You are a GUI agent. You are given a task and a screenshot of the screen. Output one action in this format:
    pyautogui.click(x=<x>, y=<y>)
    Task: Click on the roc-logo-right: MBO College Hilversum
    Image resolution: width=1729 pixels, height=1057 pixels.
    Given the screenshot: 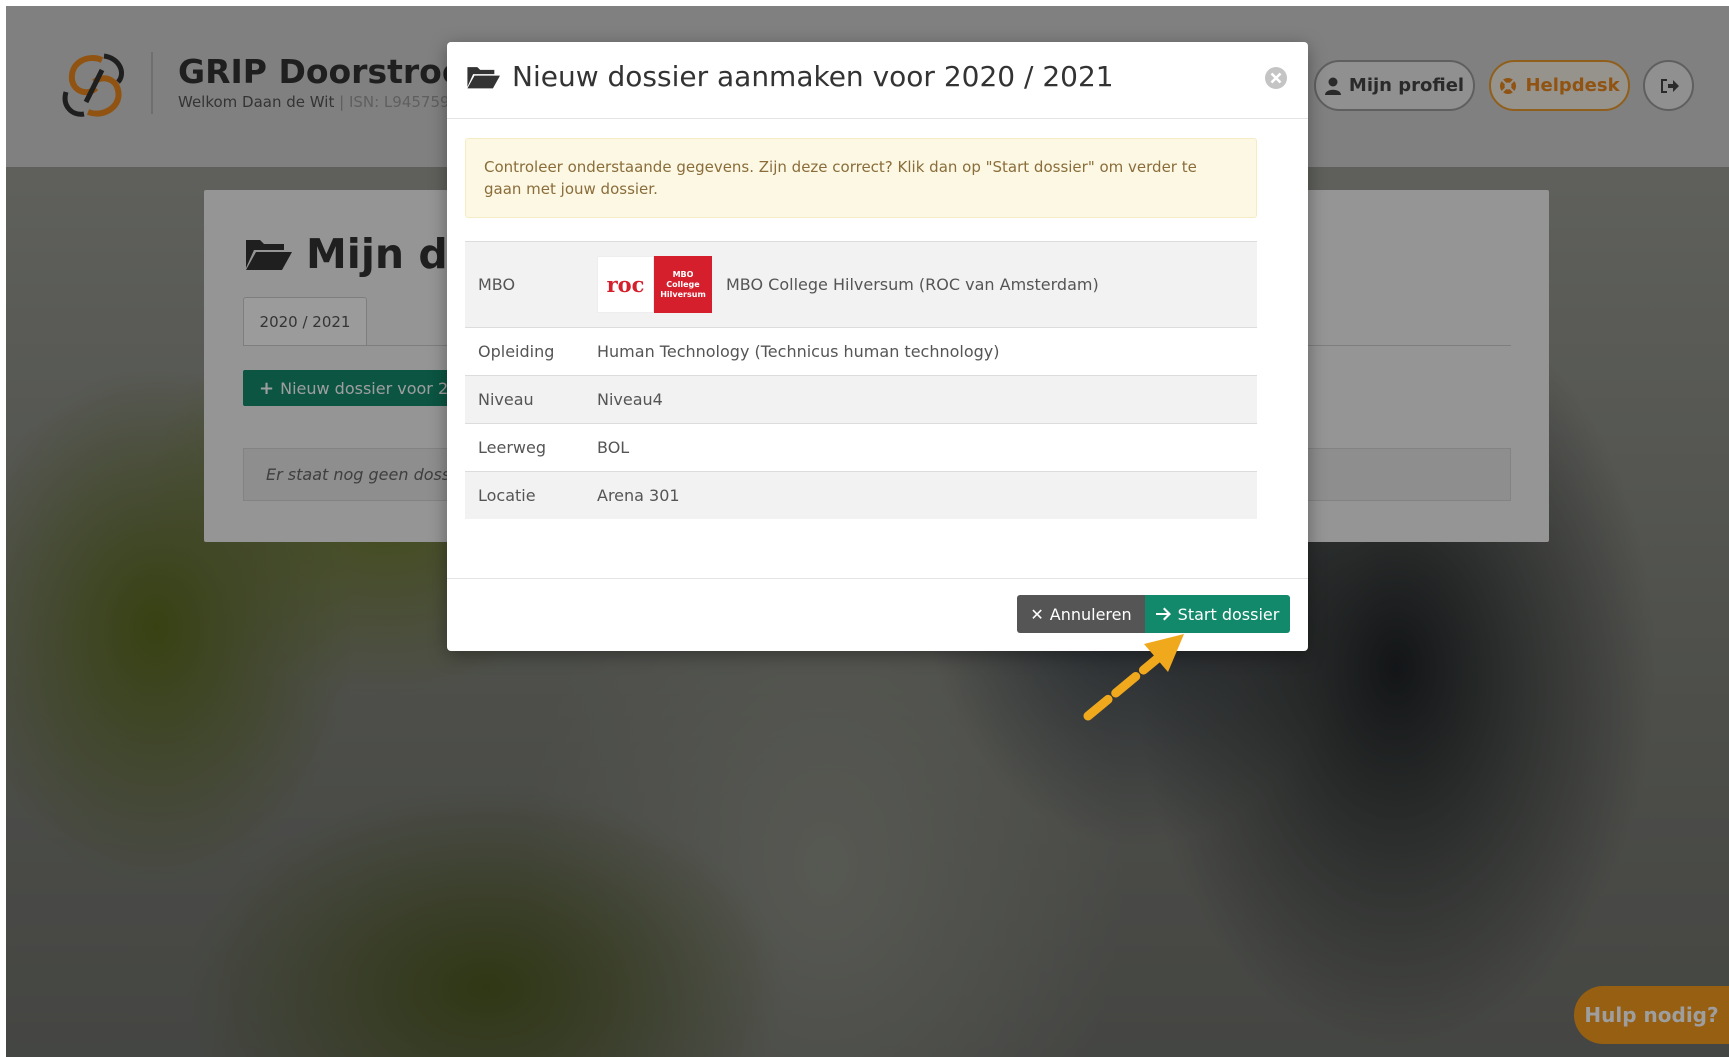 What is the action you would take?
    pyautogui.click(x=683, y=284)
    